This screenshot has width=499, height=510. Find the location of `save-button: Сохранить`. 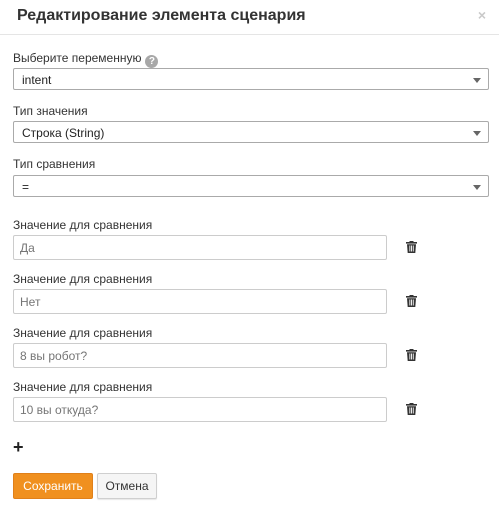

save-button: Сохранить is located at coordinates (53, 486).